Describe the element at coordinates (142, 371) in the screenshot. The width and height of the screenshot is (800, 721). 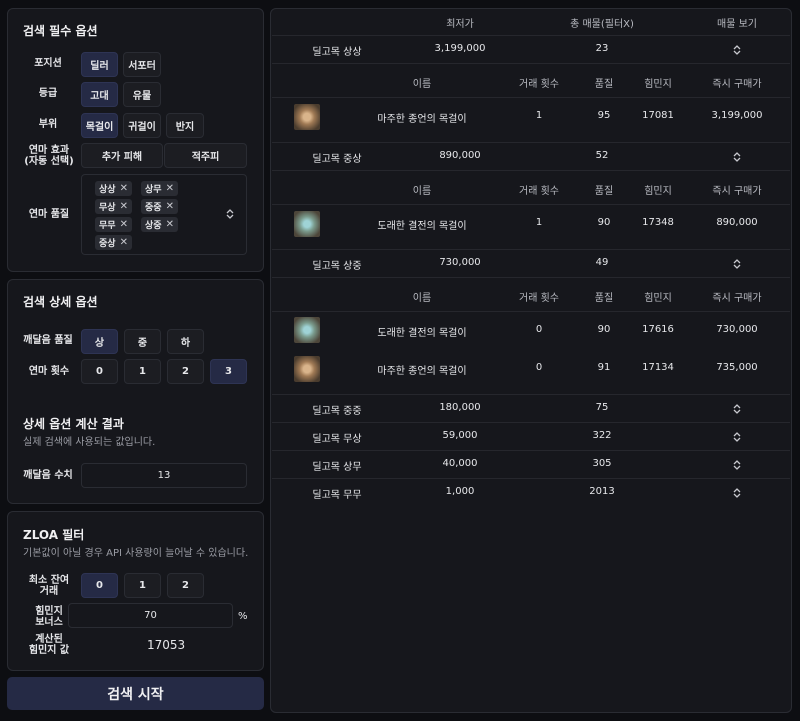
I see `polish-count-1-button: 1` at that location.